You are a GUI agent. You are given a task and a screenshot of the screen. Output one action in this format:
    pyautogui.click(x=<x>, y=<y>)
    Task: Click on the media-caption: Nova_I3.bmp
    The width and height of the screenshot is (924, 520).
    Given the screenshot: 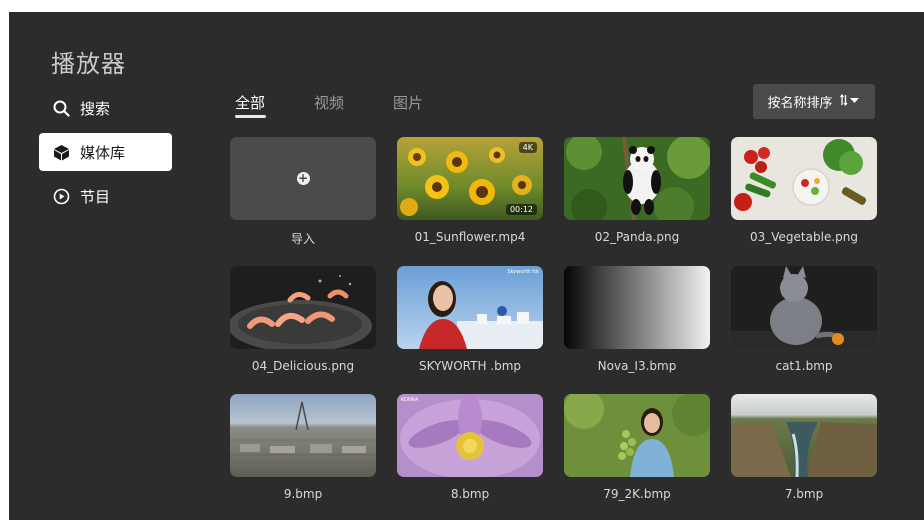 What is the action you would take?
    pyautogui.click(x=637, y=366)
    